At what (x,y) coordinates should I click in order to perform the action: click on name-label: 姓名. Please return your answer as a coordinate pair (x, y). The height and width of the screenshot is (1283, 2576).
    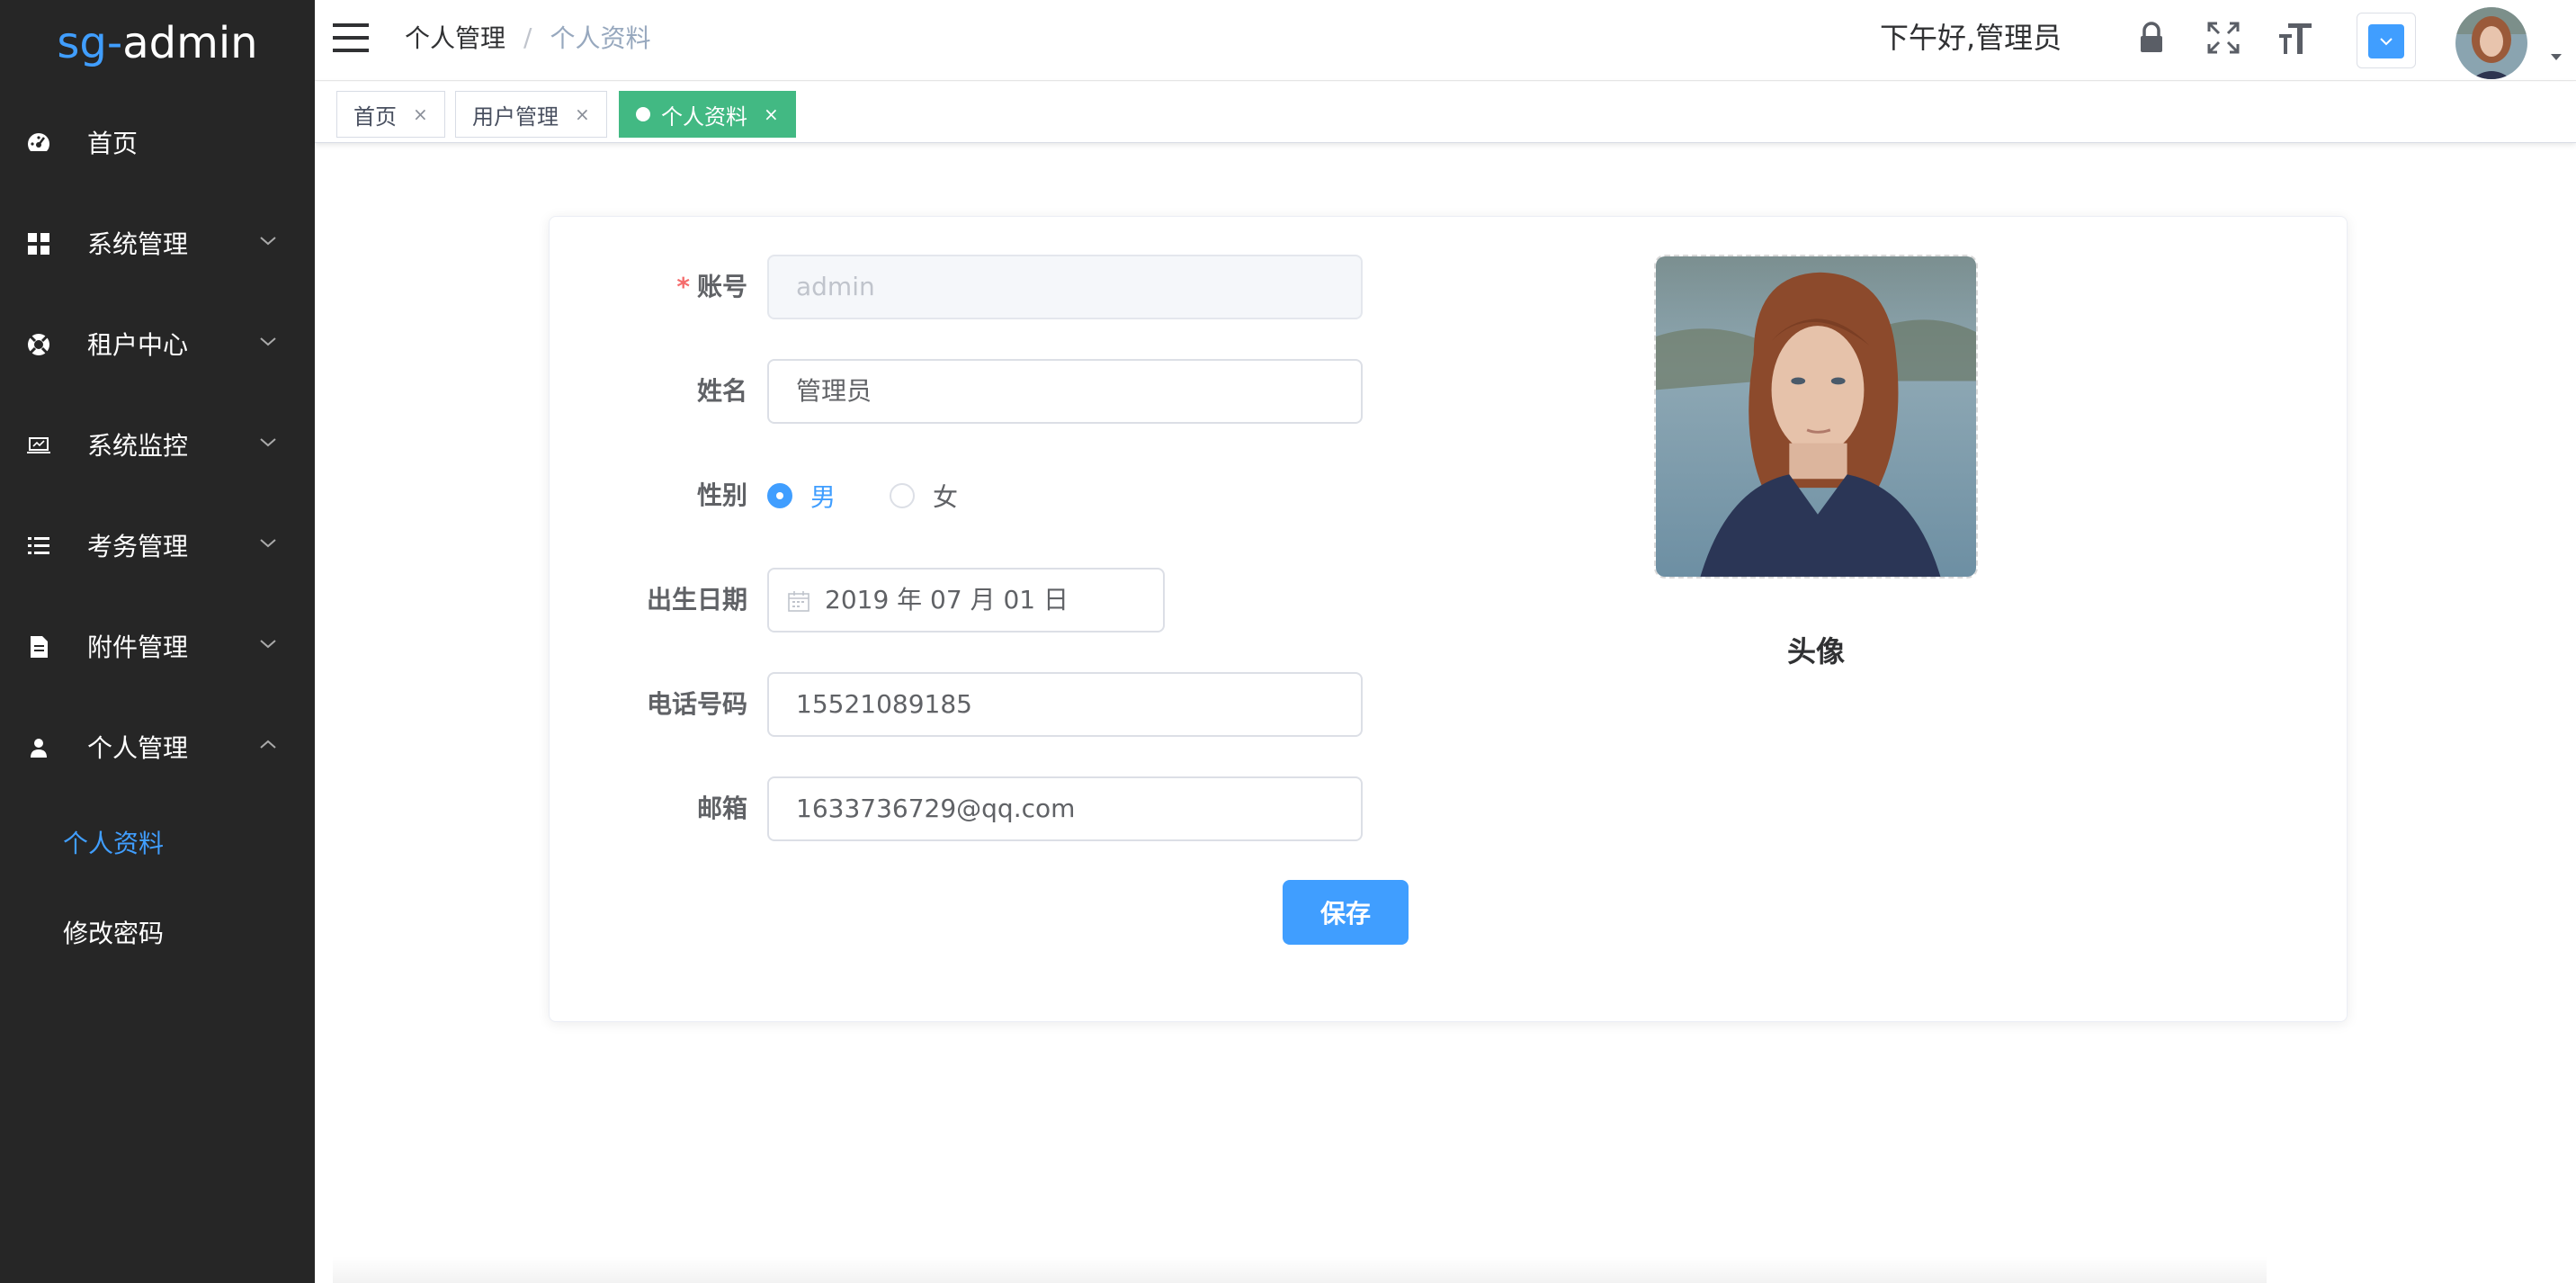
    Looking at the image, I should click on (721, 391).